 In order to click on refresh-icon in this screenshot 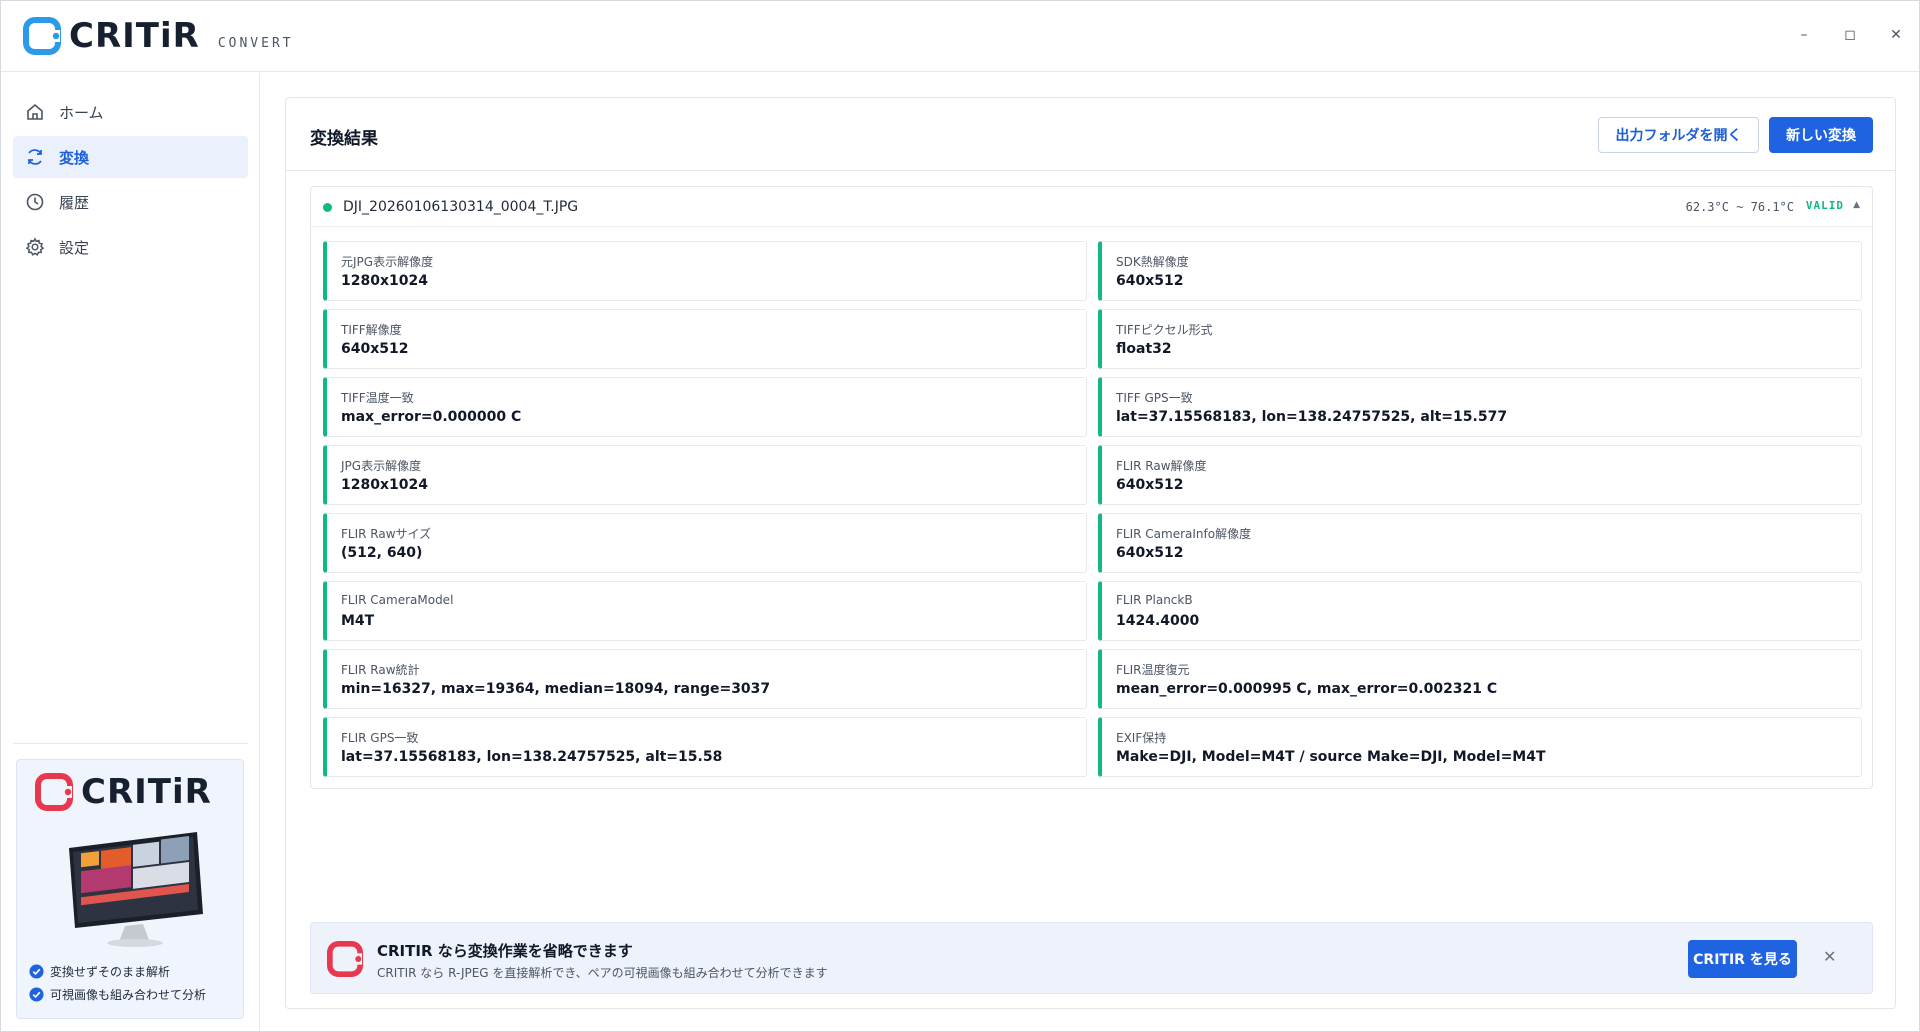, I will do `click(35, 157)`.